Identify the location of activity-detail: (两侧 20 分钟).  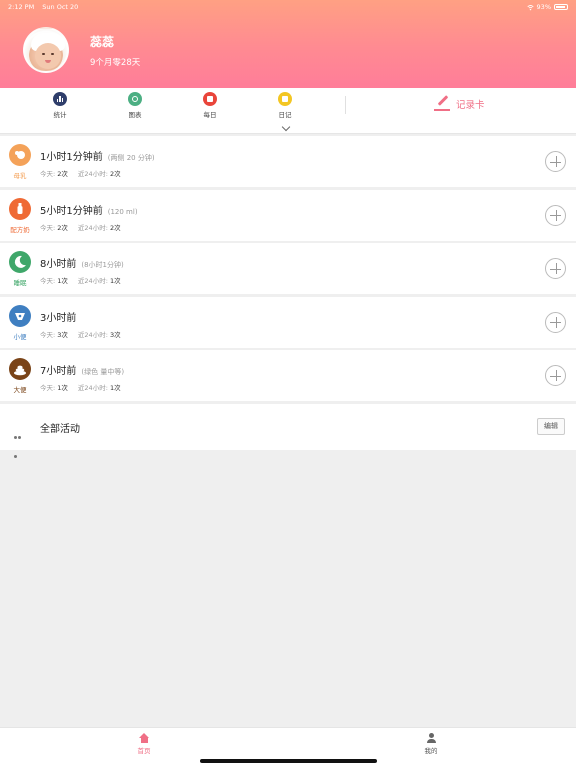
(131, 158).